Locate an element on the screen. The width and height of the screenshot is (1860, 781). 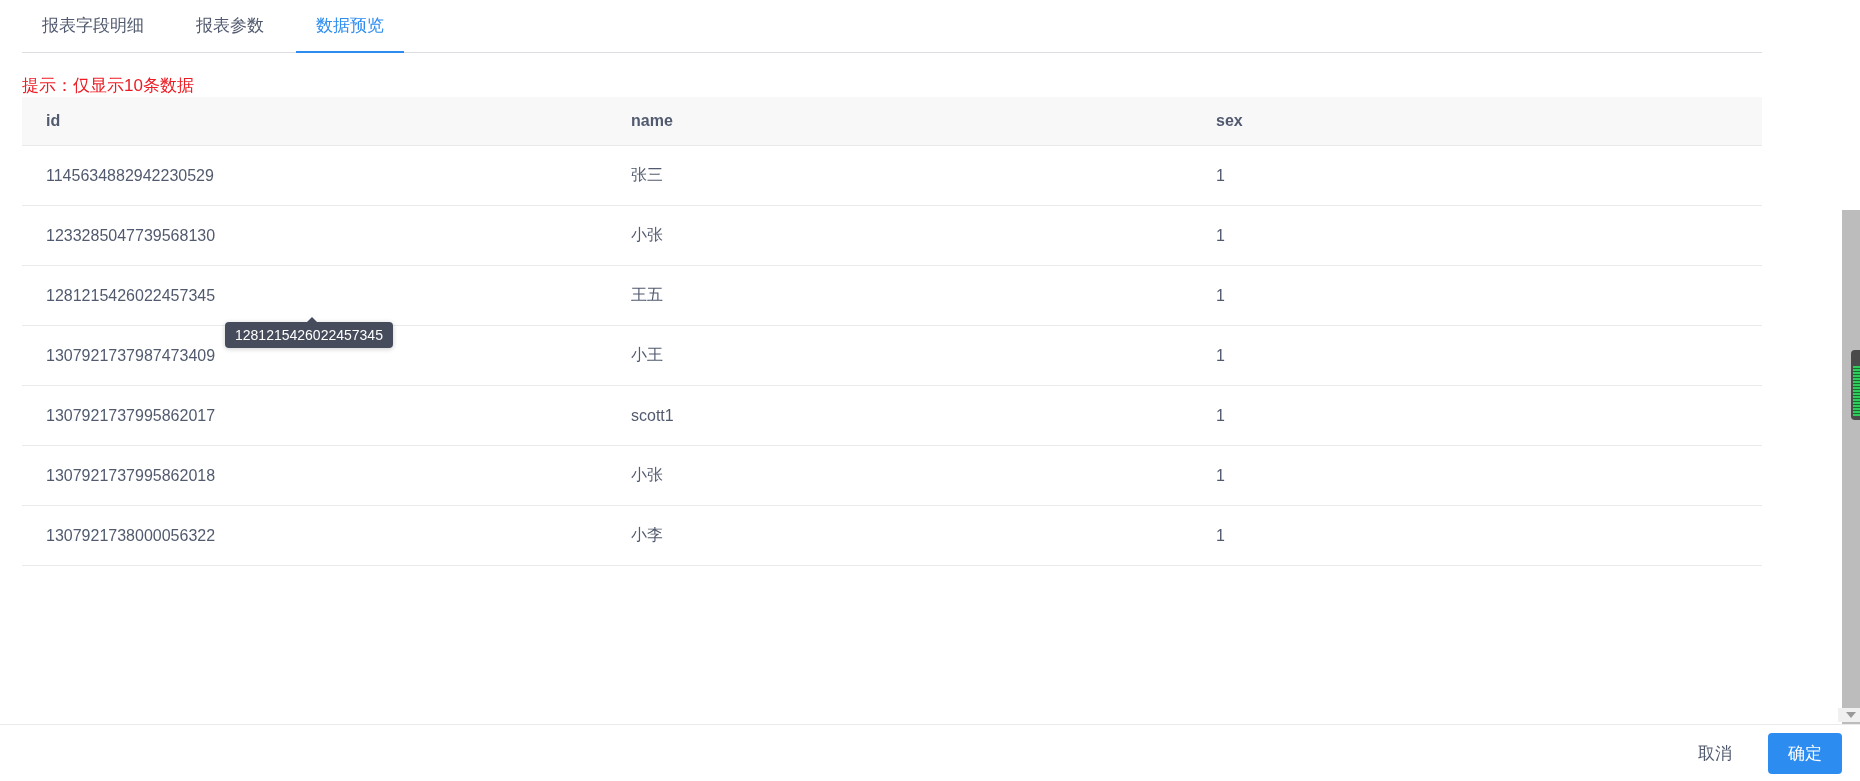
table-cell: 1307921737995862017 is located at coordinates (131, 415).